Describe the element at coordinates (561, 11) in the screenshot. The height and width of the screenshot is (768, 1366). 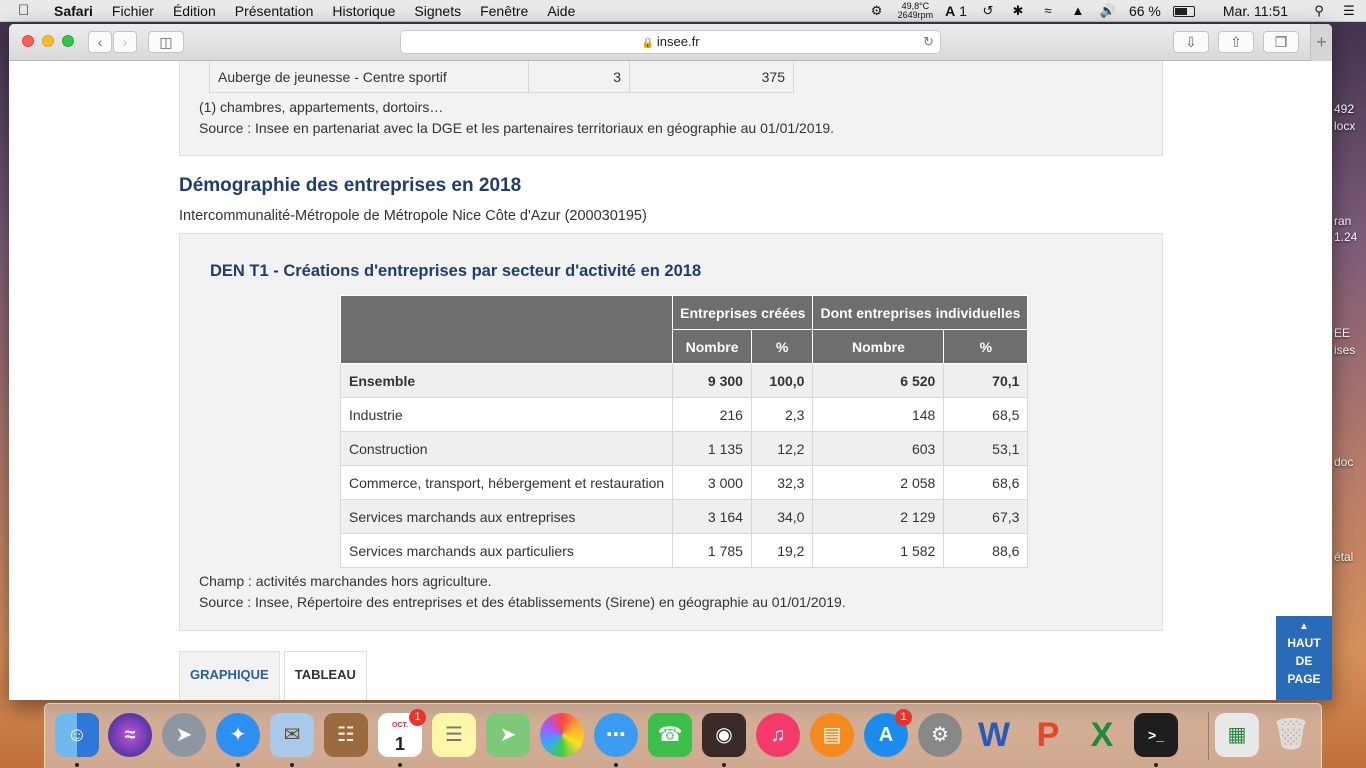
I see `menu-aide: Aide` at that location.